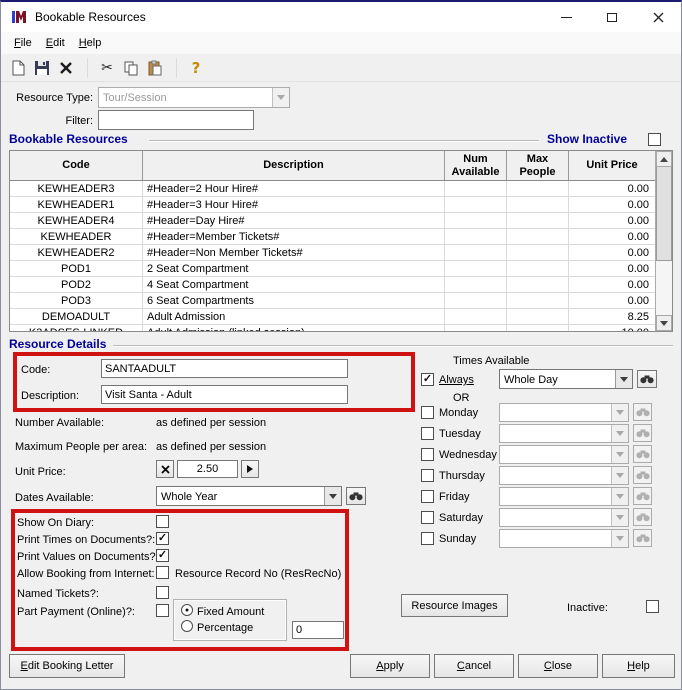  I want to click on part-payment-amount-input, so click(318, 630).